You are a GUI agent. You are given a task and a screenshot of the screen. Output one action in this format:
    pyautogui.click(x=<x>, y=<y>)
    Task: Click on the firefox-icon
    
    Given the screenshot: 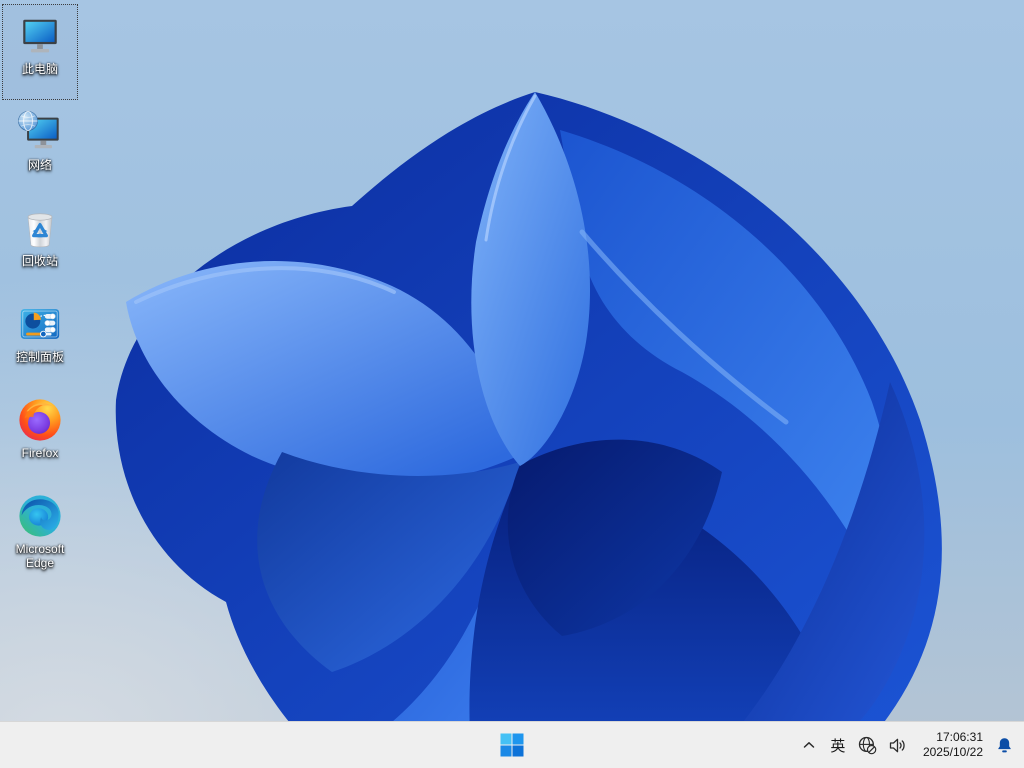 What is the action you would take?
    pyautogui.click(x=40, y=420)
    